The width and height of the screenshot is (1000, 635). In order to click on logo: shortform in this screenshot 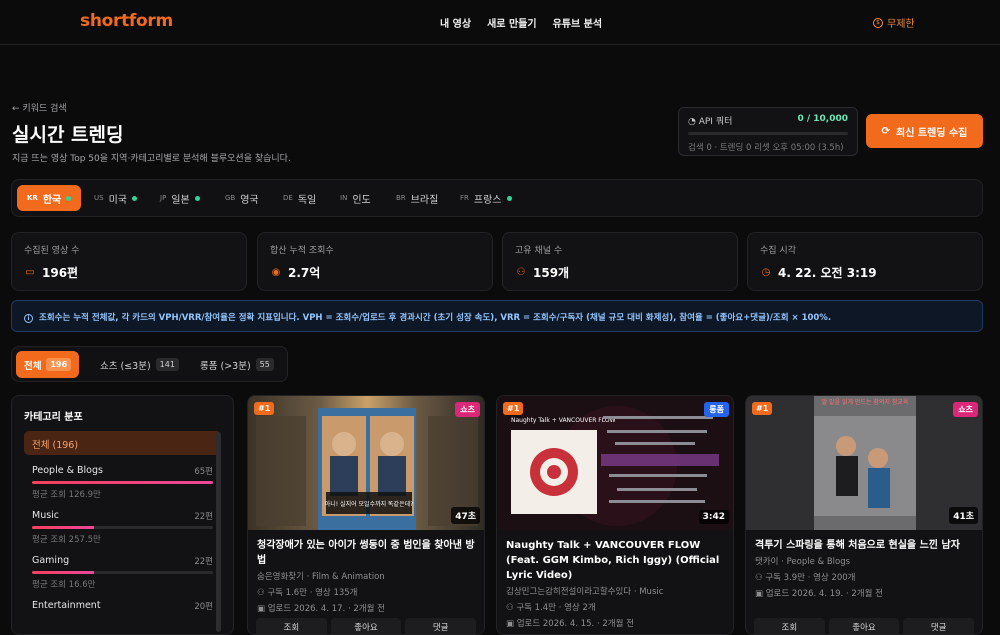, I will do `click(126, 21)`.